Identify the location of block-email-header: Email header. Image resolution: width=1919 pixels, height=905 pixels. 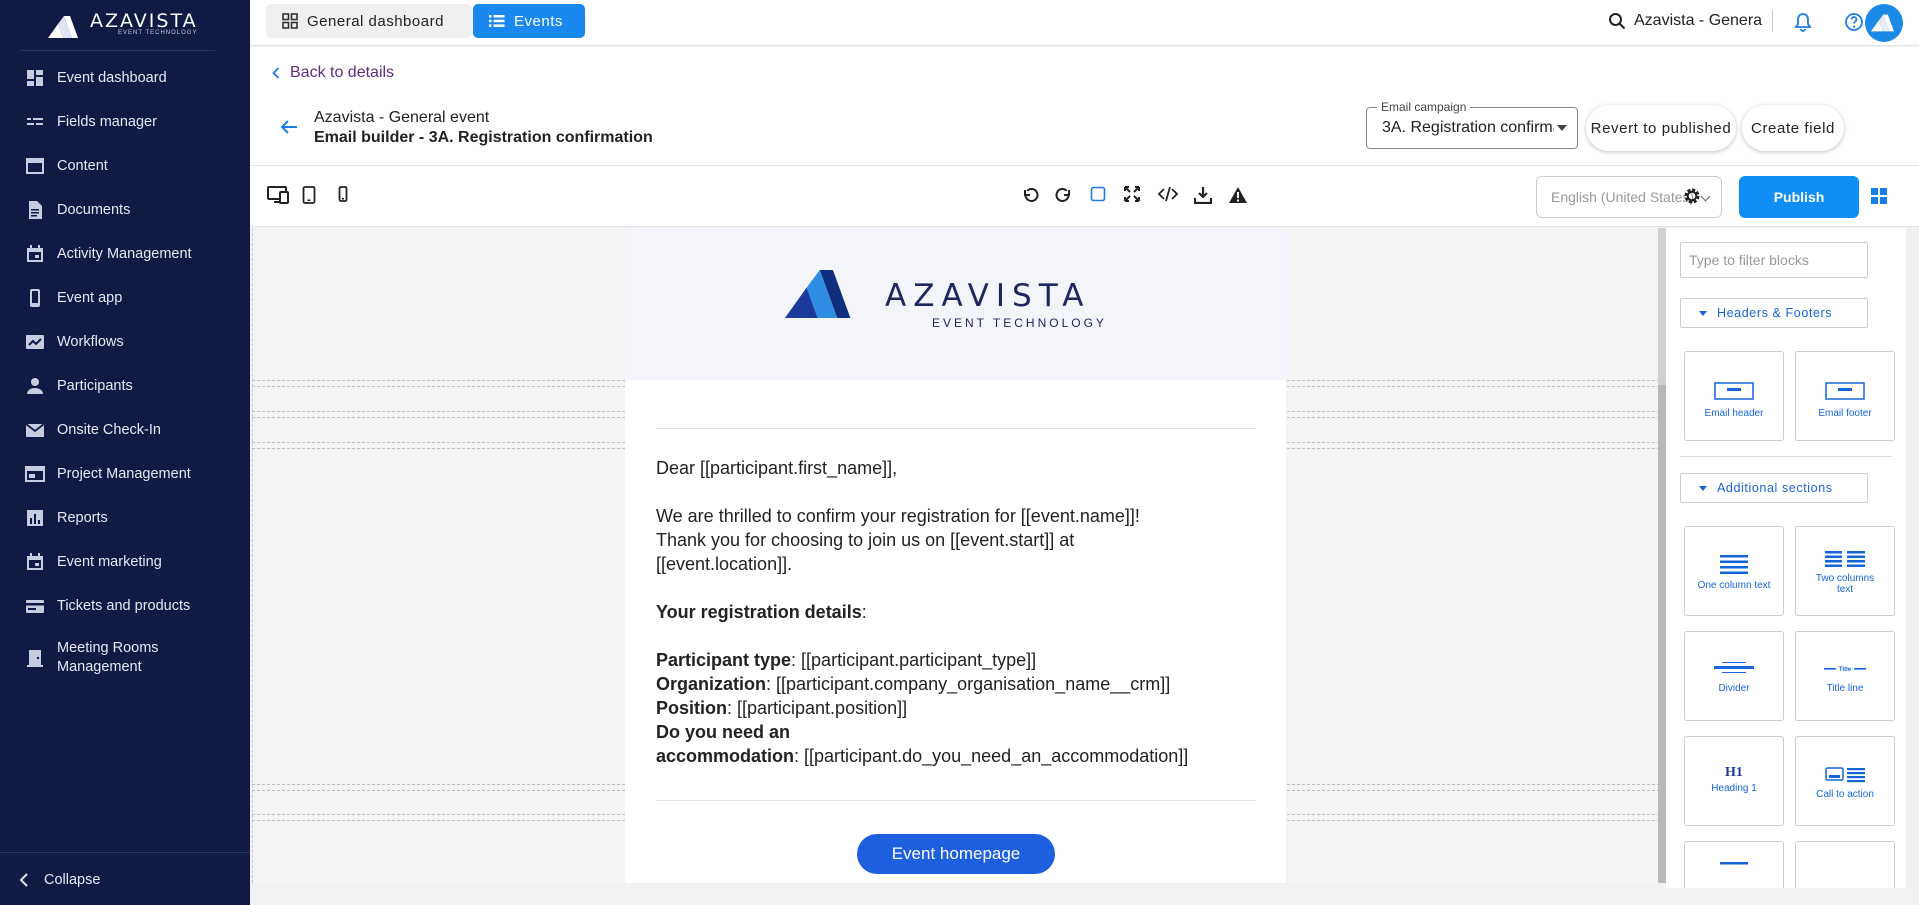
(1734, 396).